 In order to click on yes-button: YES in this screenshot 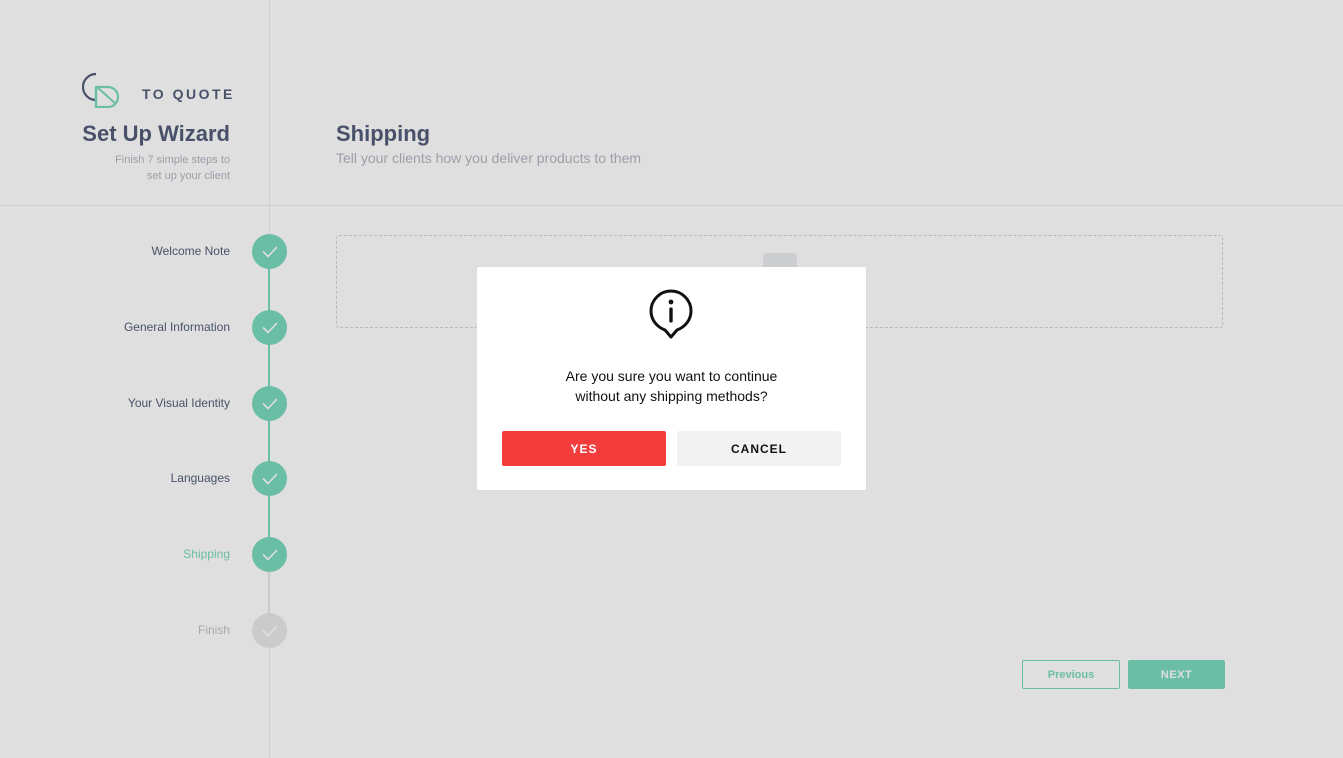, I will do `click(584, 448)`.